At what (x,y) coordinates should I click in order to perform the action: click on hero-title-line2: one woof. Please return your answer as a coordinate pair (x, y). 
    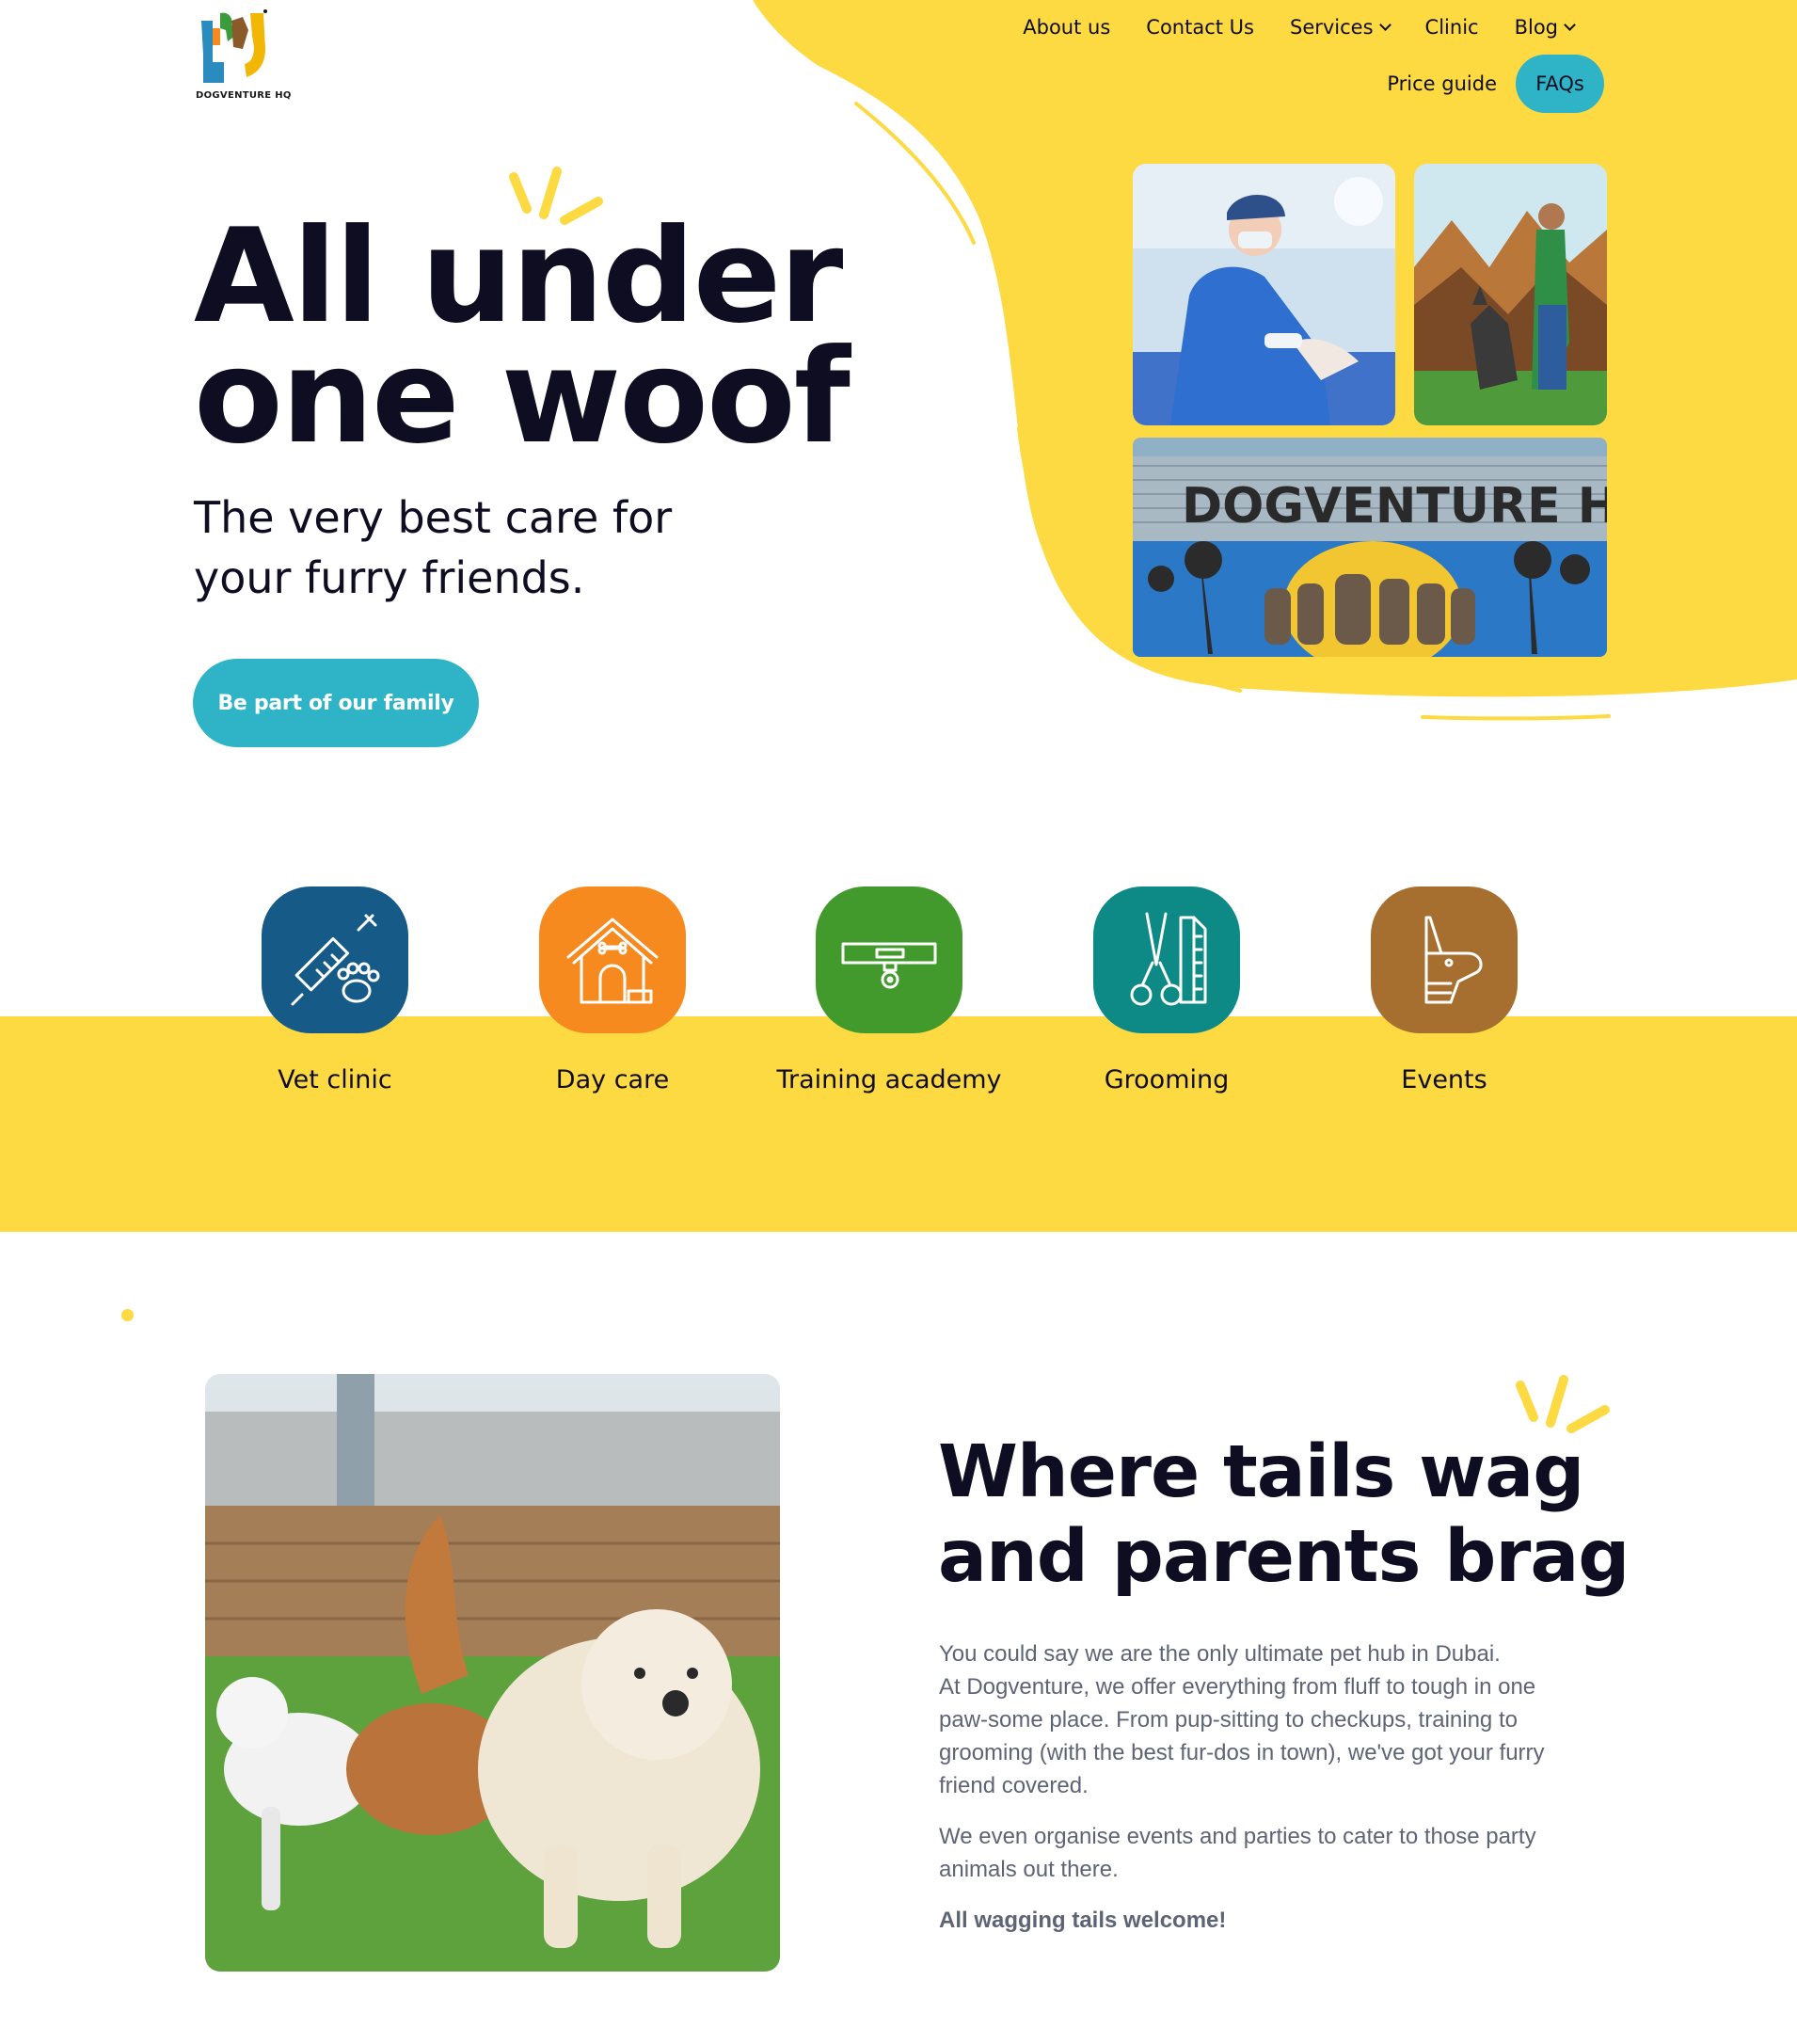
    Looking at the image, I should click on (522, 396).